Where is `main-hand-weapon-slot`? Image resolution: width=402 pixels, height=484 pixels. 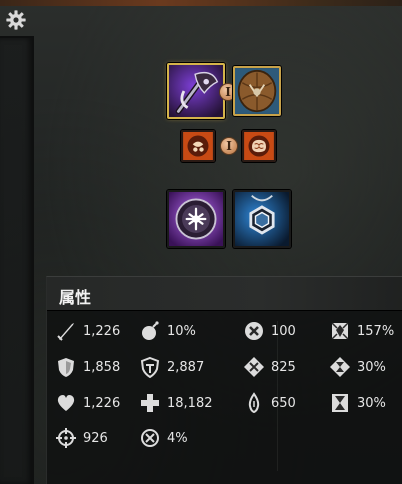 main-hand-weapon-slot is located at coordinates (196, 91).